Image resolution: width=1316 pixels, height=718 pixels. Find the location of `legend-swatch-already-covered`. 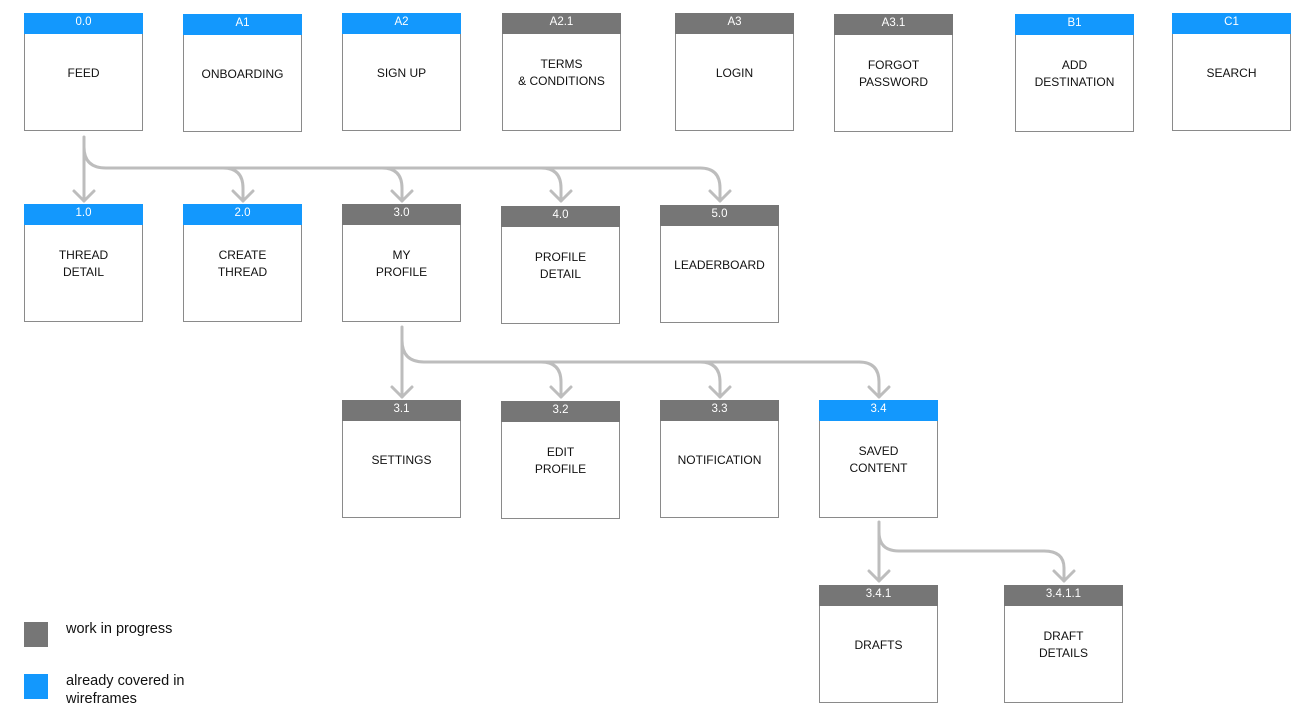

legend-swatch-already-covered is located at coordinates (36, 686).